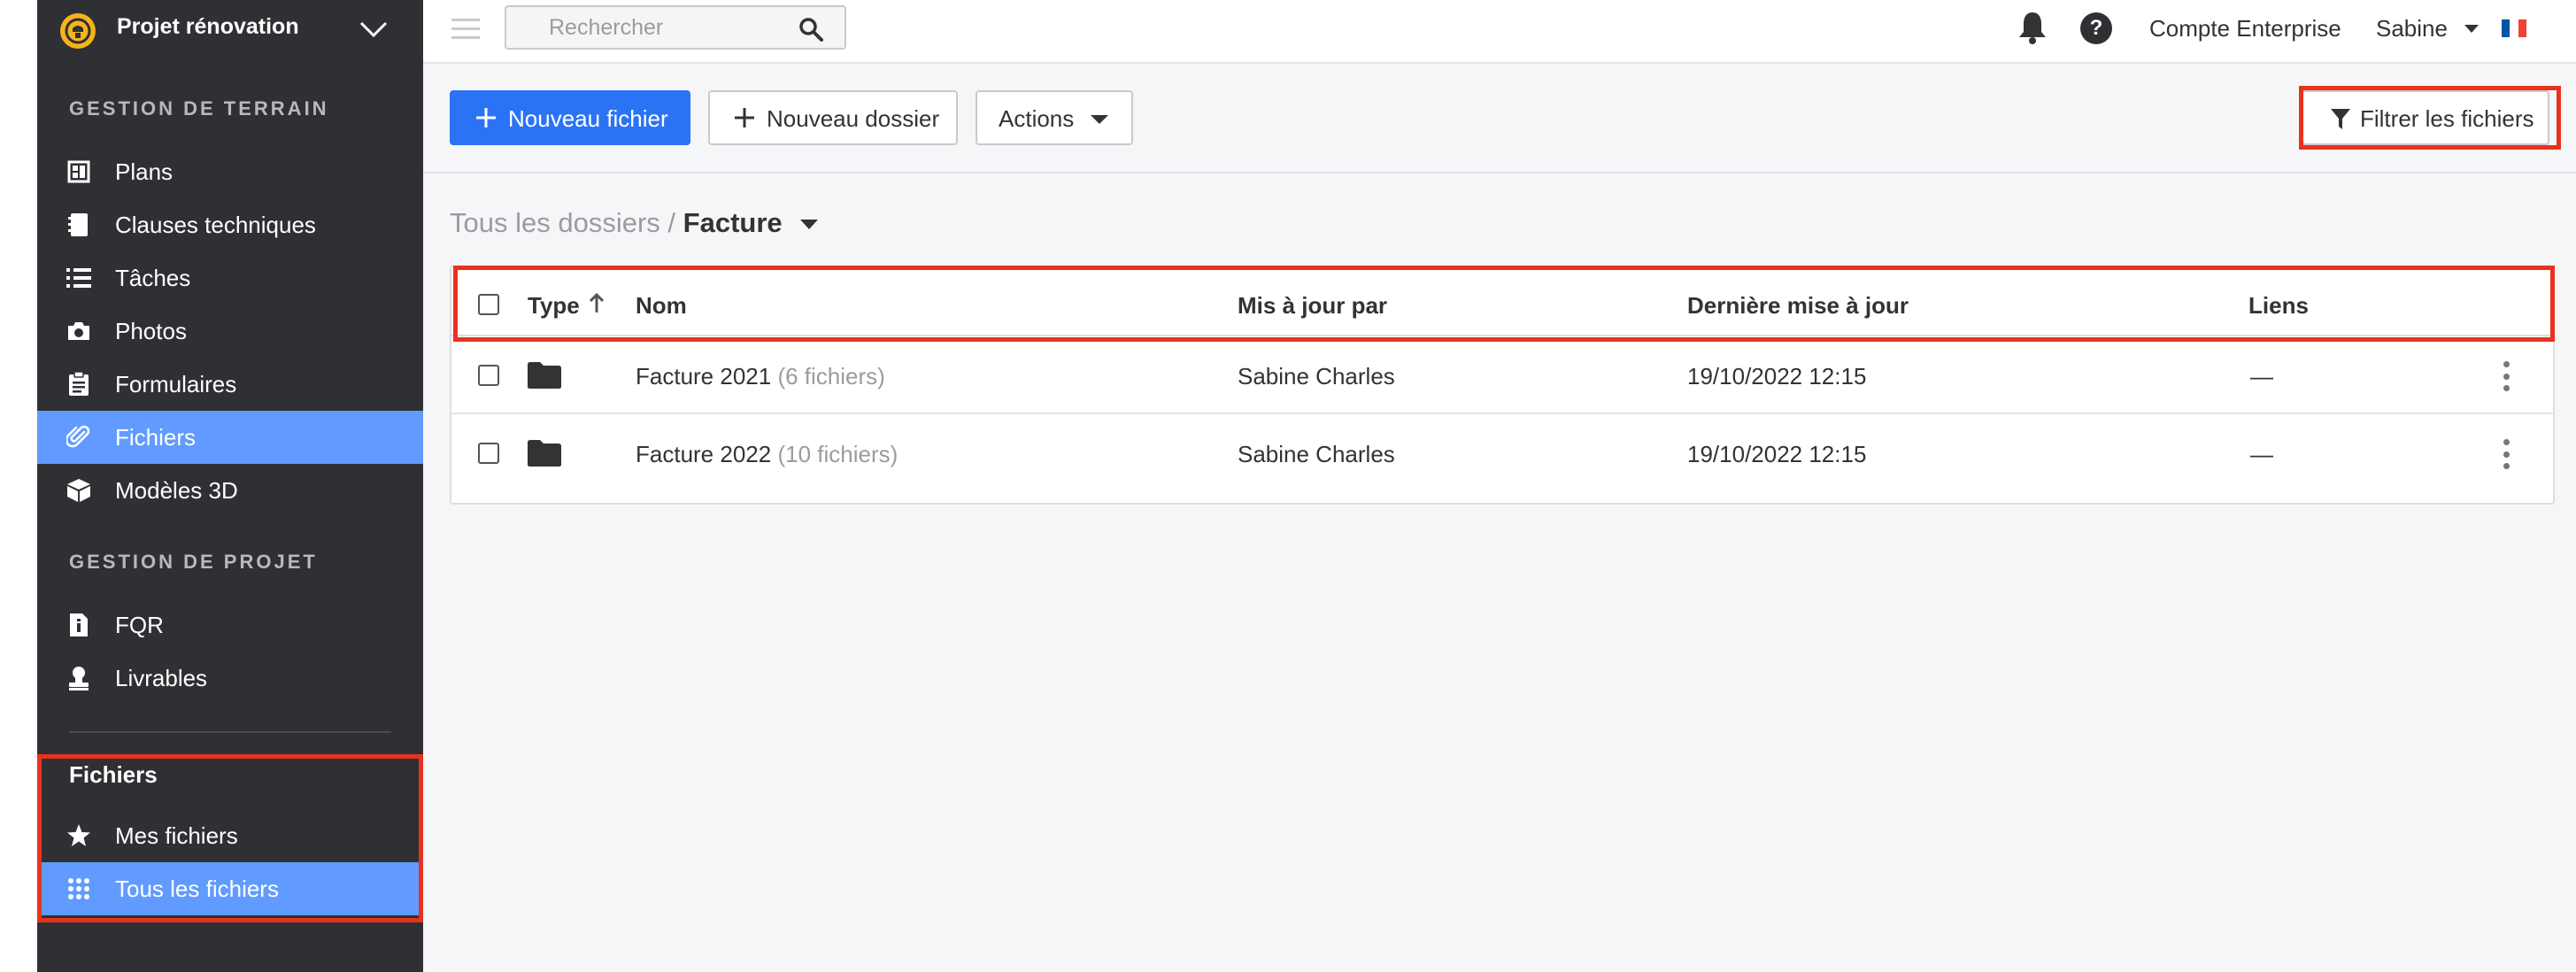 The image size is (2576, 972). I want to click on sidebar-item-all-files: Tous les fichiers, so click(230, 888).